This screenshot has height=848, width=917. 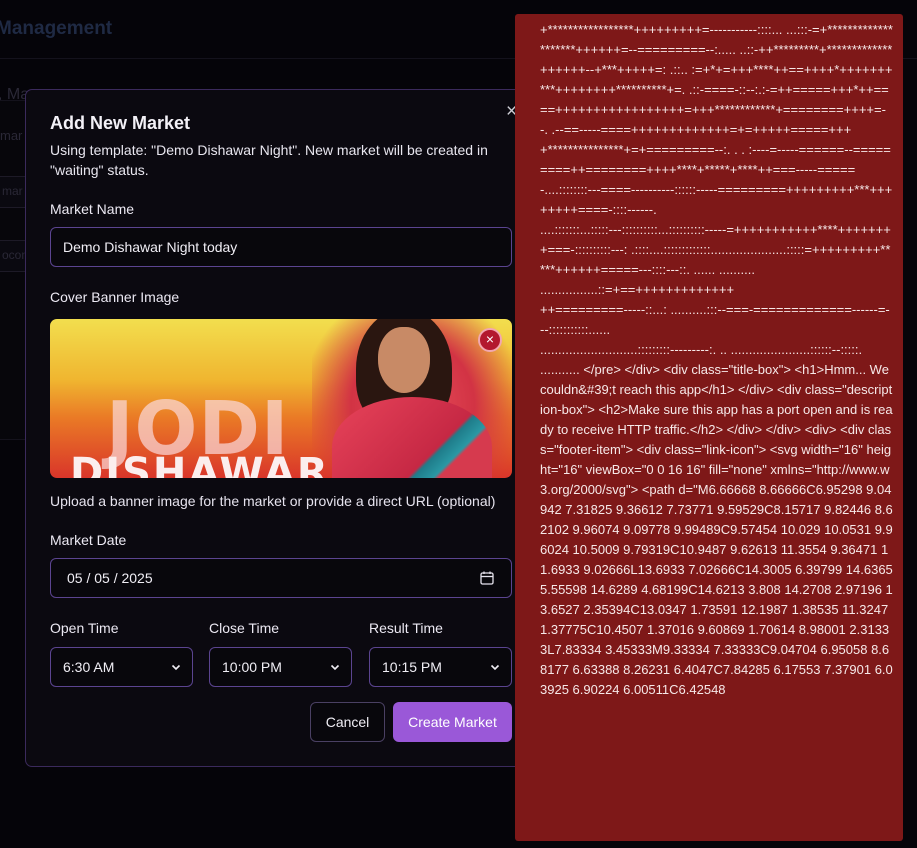 What do you see at coordinates (487, 578) in the screenshot?
I see `calendar-icon` at bounding box center [487, 578].